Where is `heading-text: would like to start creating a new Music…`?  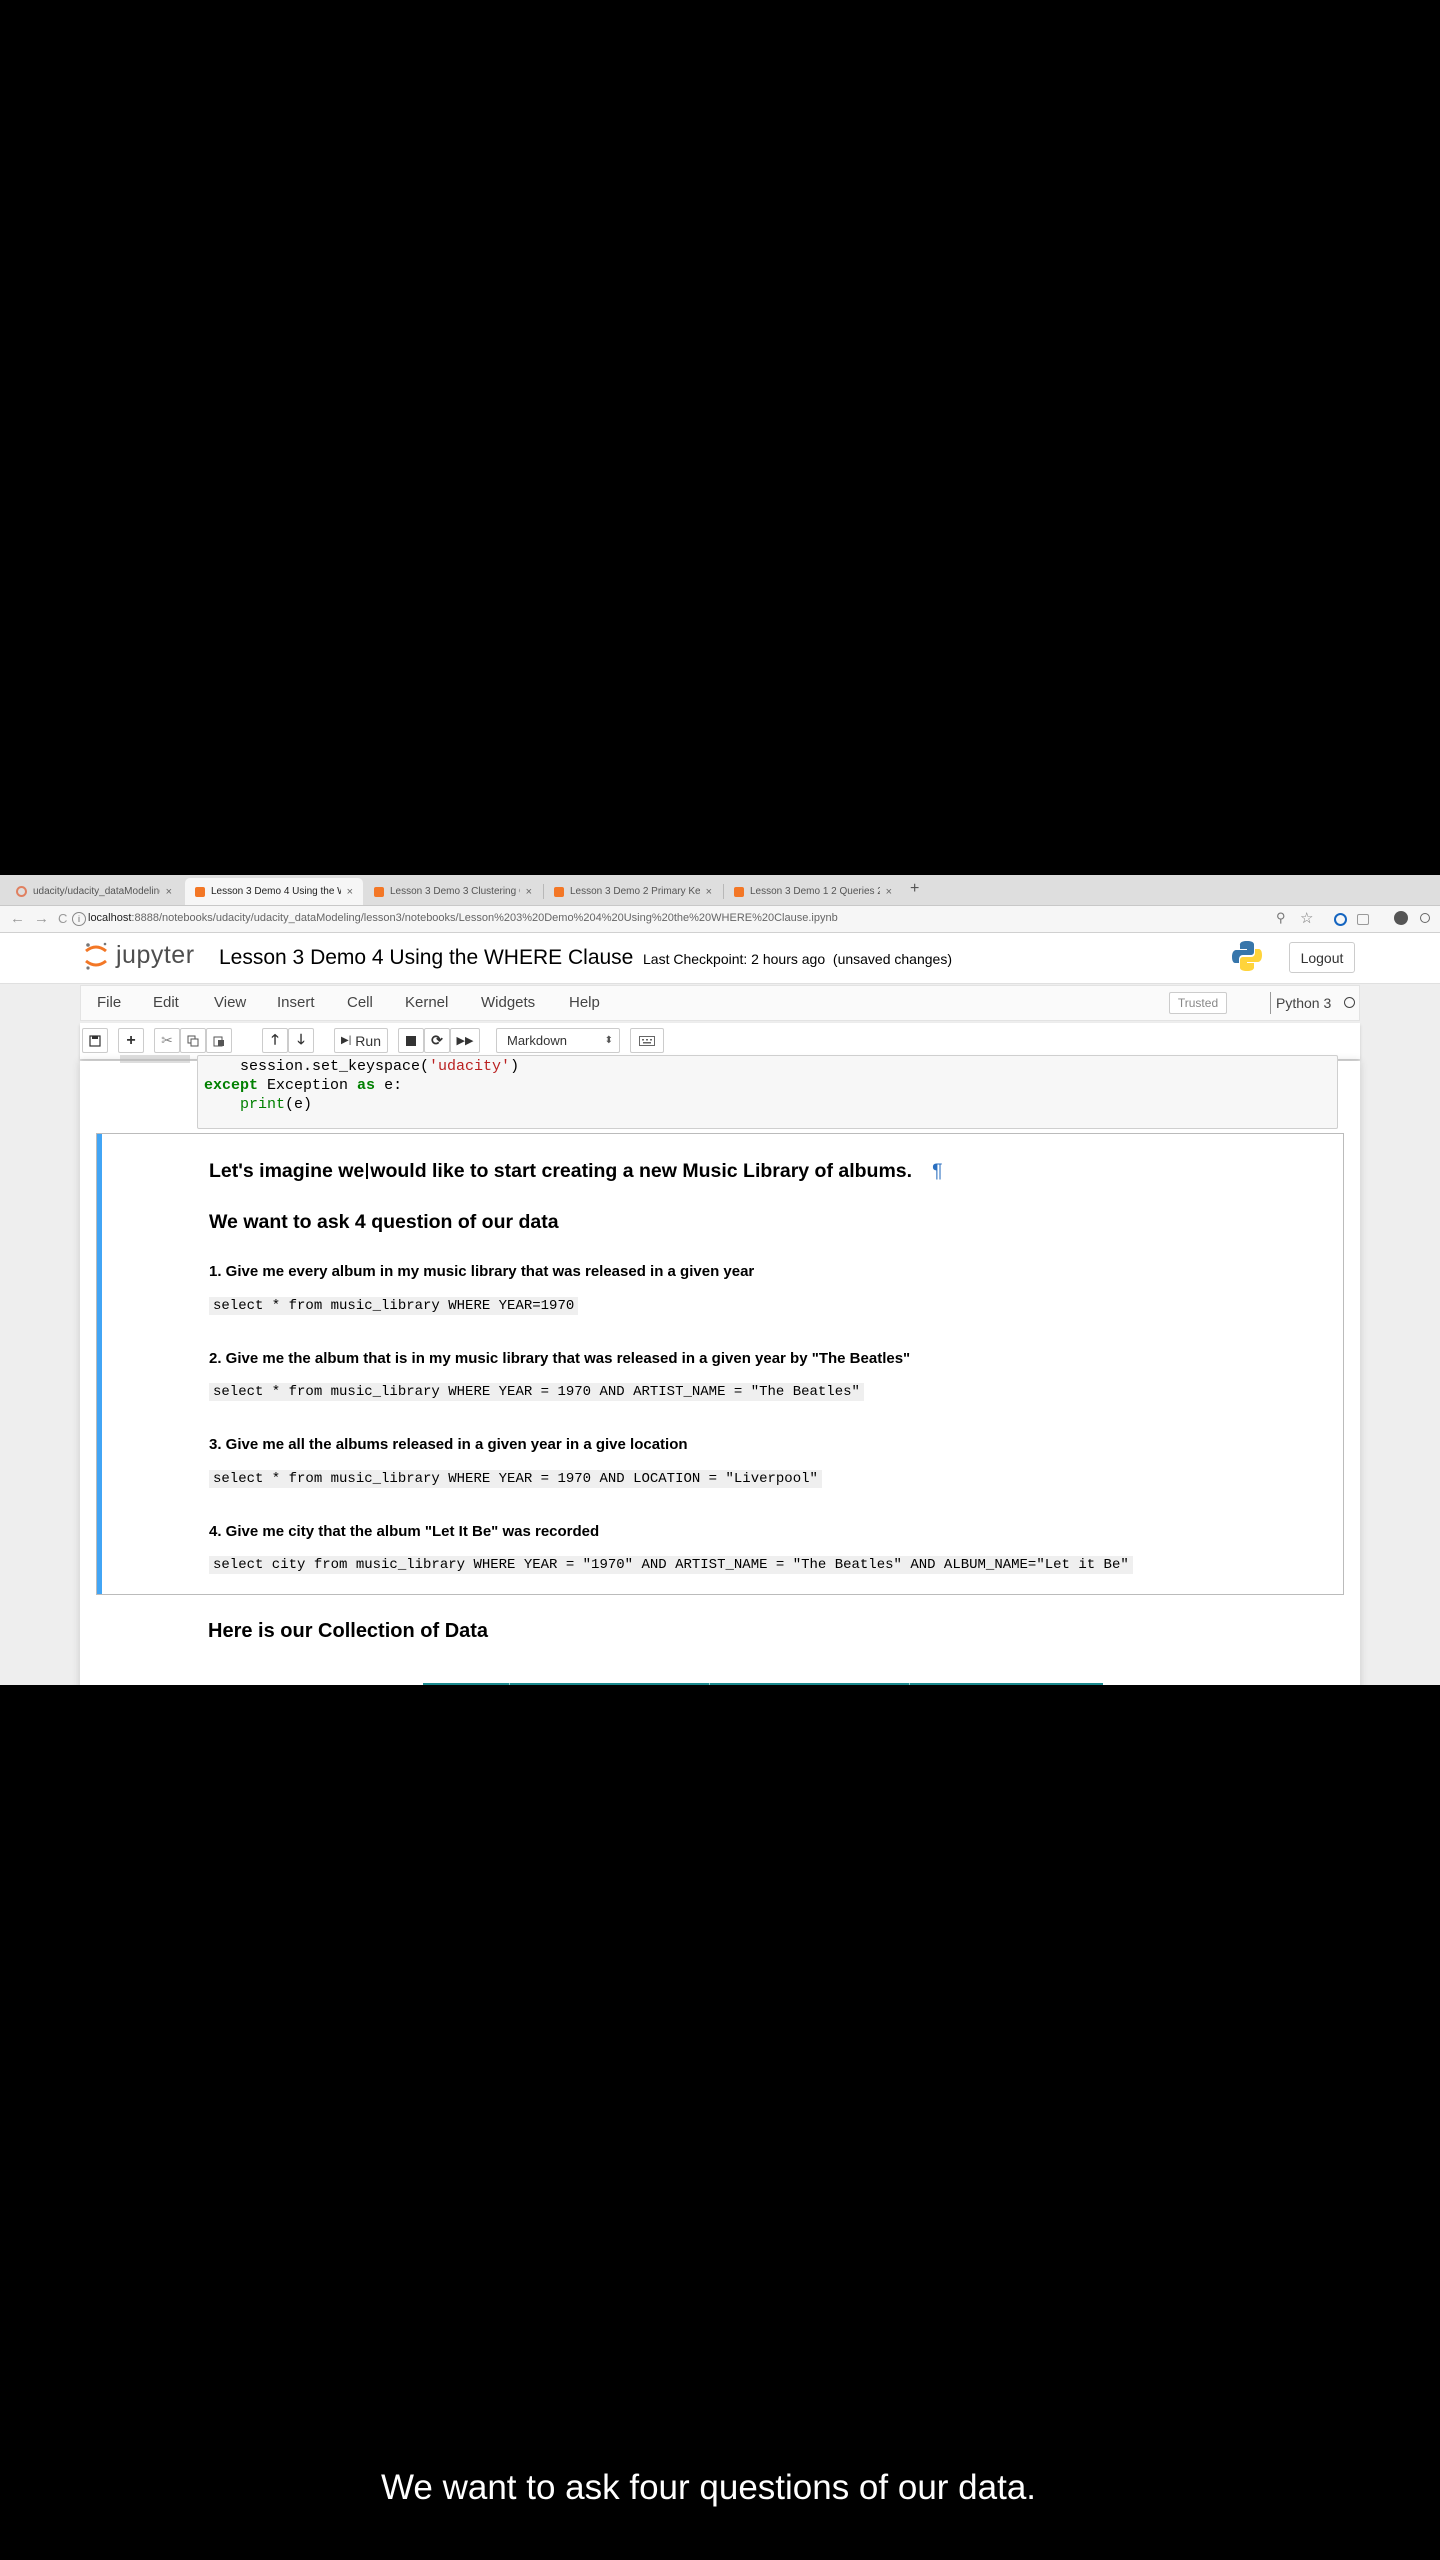 heading-text: would like to start creating a new Music… is located at coordinates (641, 1171).